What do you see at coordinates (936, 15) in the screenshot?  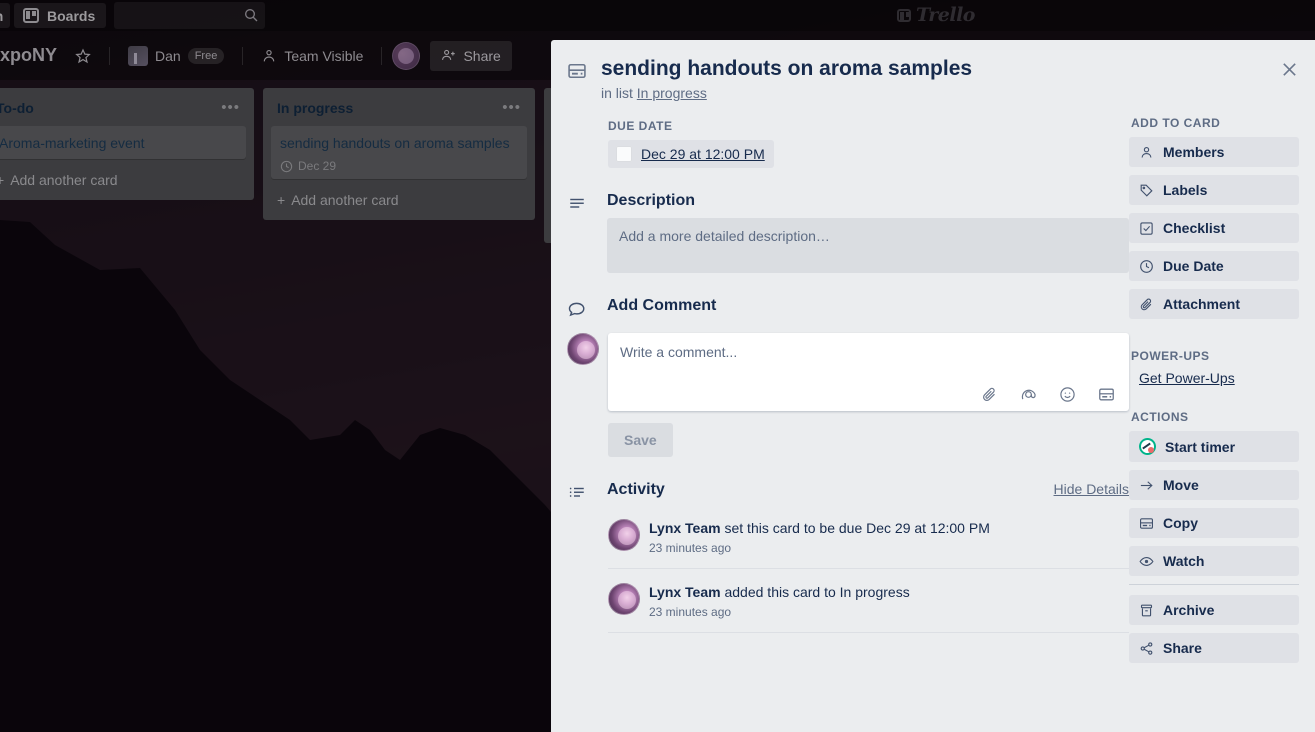 I see `trello-logo: Trello` at bounding box center [936, 15].